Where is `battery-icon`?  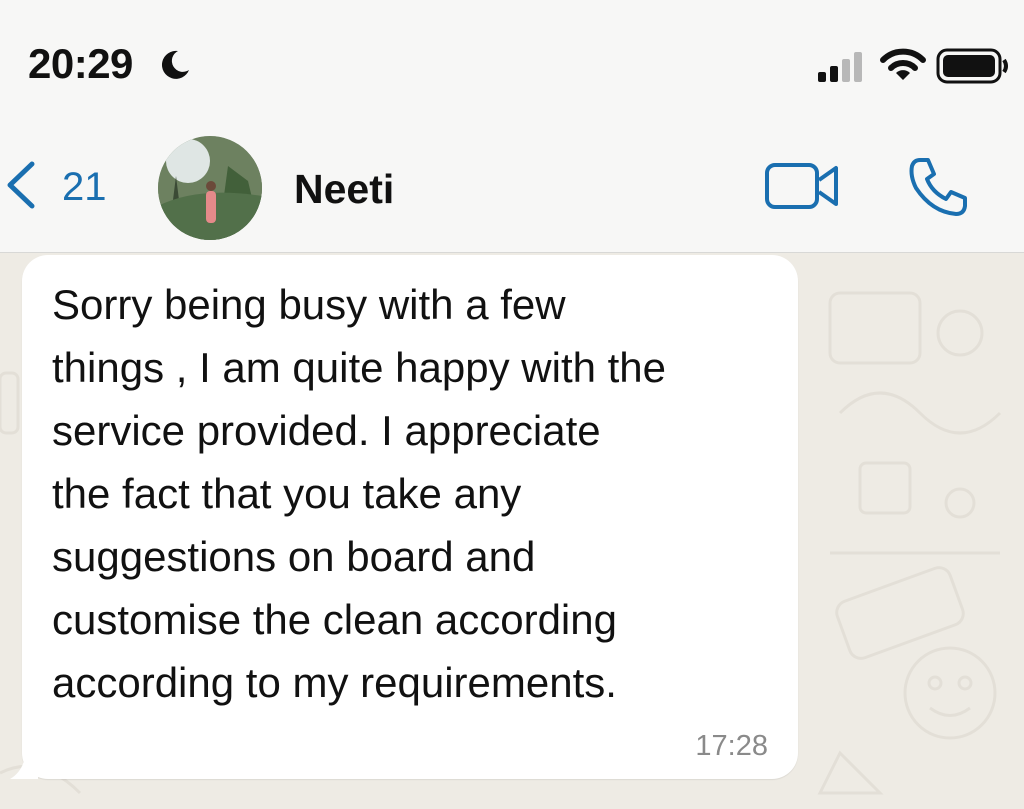
battery-icon is located at coordinates (973, 68).